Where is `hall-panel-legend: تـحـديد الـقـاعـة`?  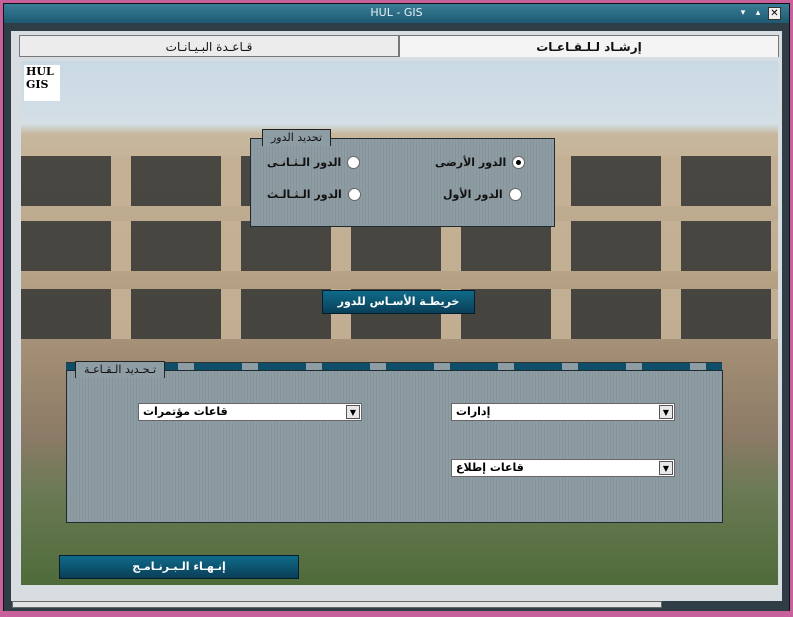 hall-panel-legend: تـحـديد الـقـاعـة is located at coordinates (120, 369).